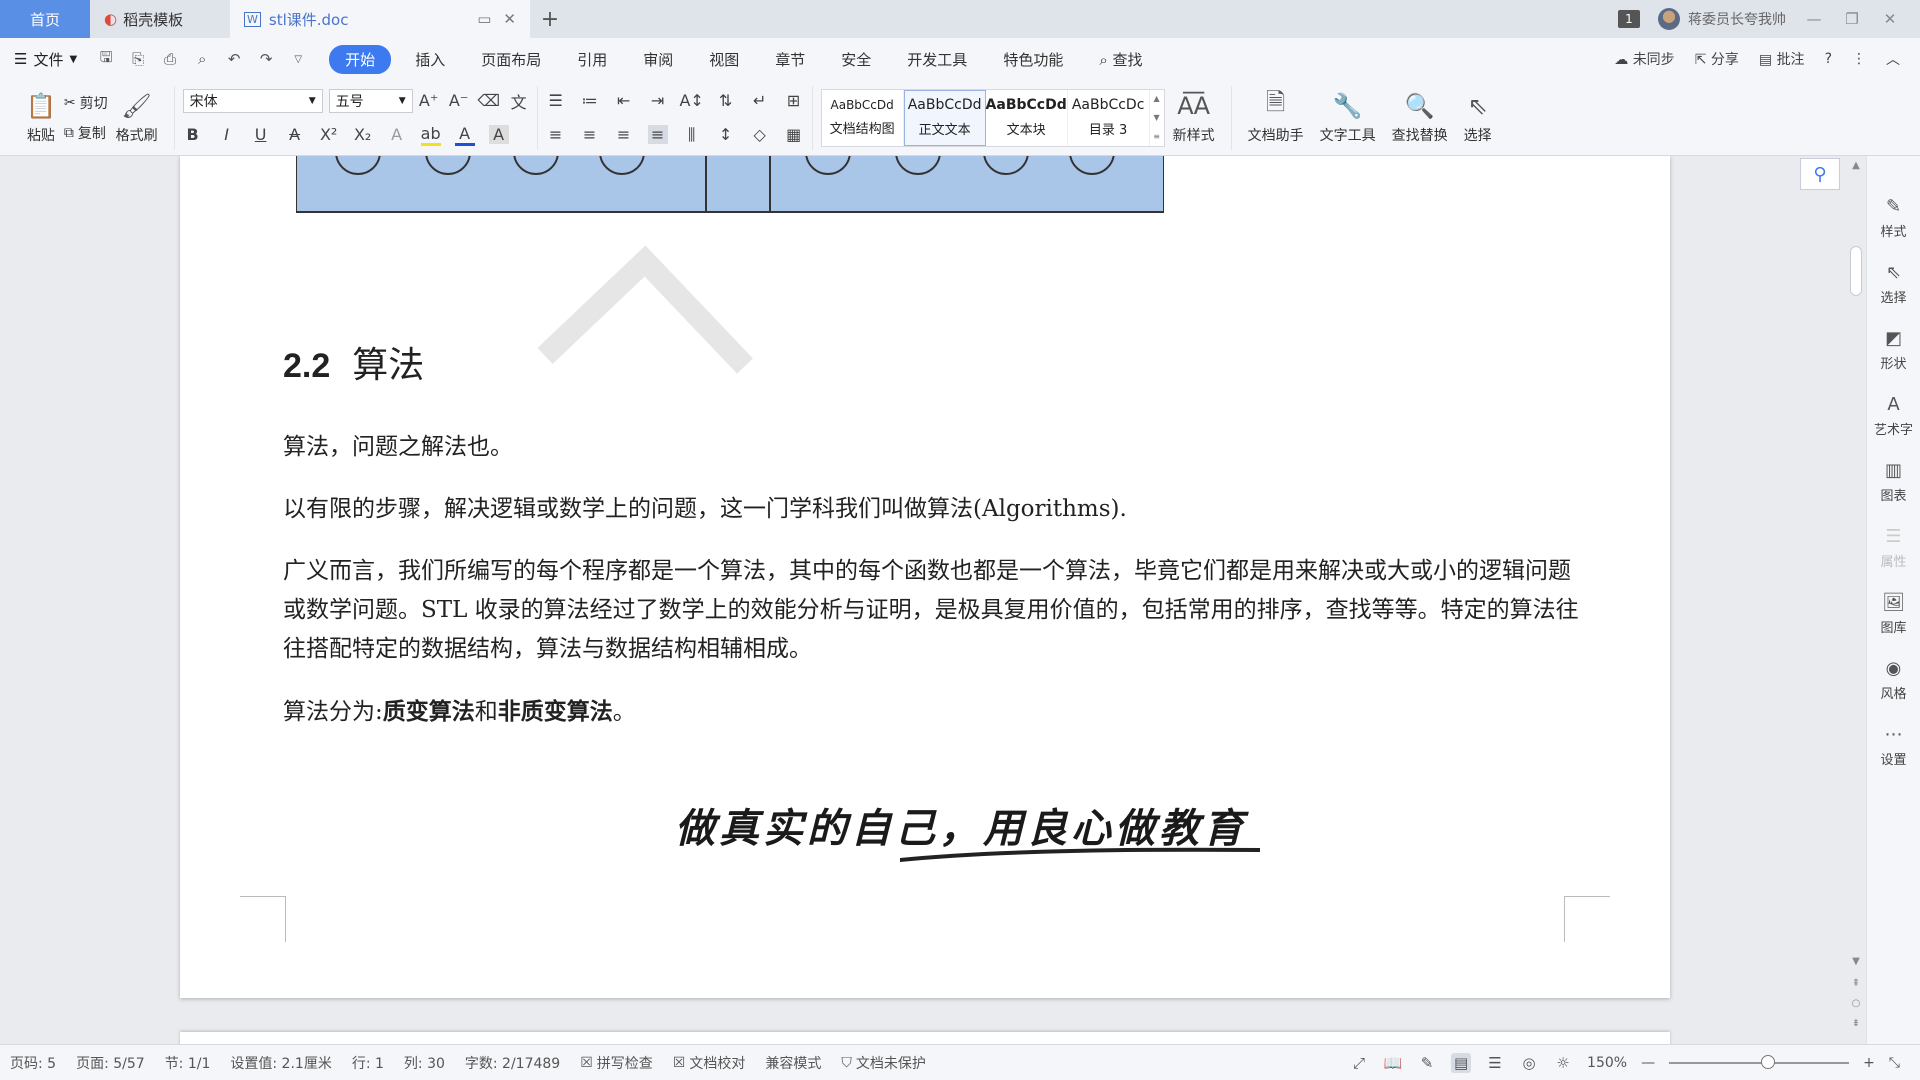  What do you see at coordinates (1893, 284) in the screenshot?
I see `sidebar-select: ⇖ 选择` at bounding box center [1893, 284].